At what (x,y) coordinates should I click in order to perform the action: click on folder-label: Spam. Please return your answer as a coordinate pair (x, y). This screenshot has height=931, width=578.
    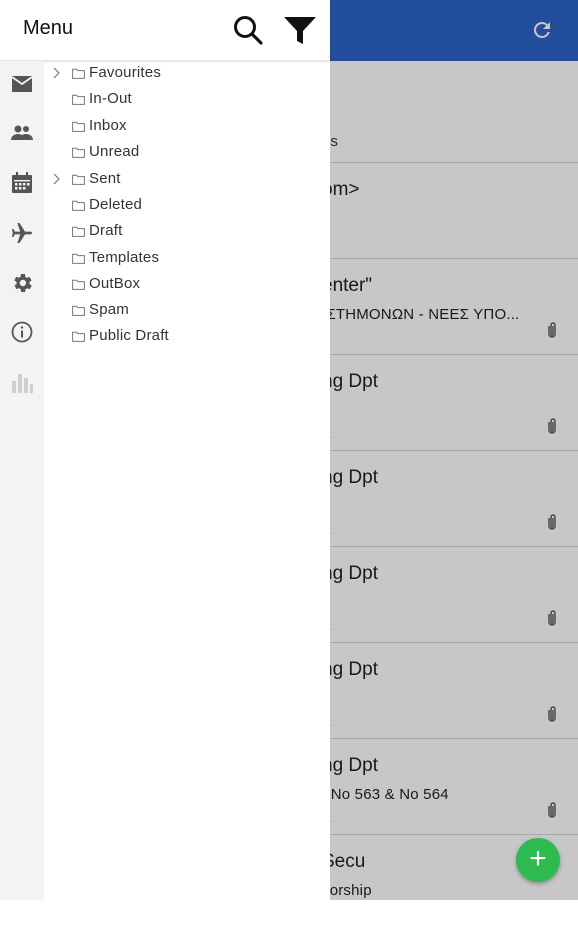
    Looking at the image, I should click on (109, 309).